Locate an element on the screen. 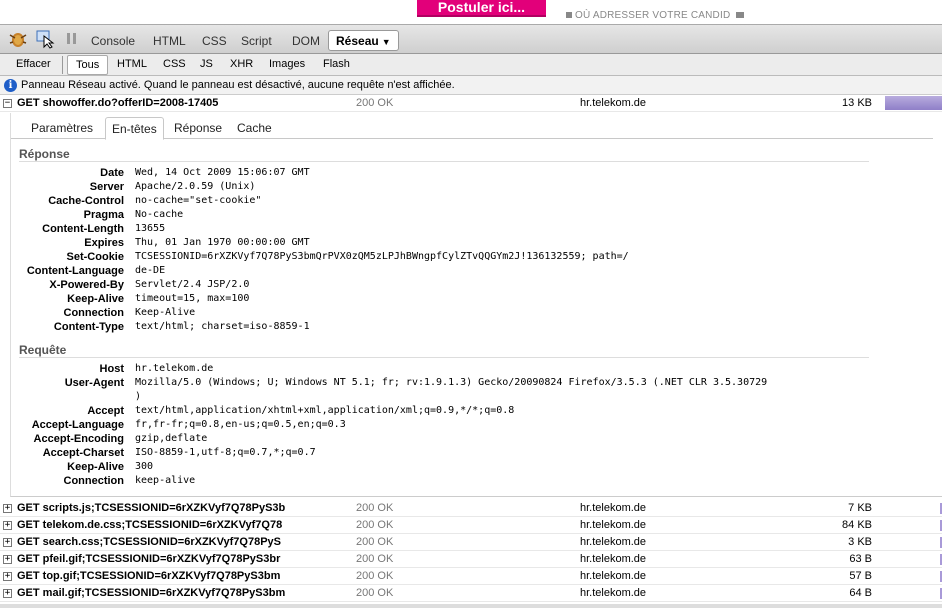 The height and width of the screenshot is (608, 942). header-value-continued: ) is located at coordinates (138, 396).